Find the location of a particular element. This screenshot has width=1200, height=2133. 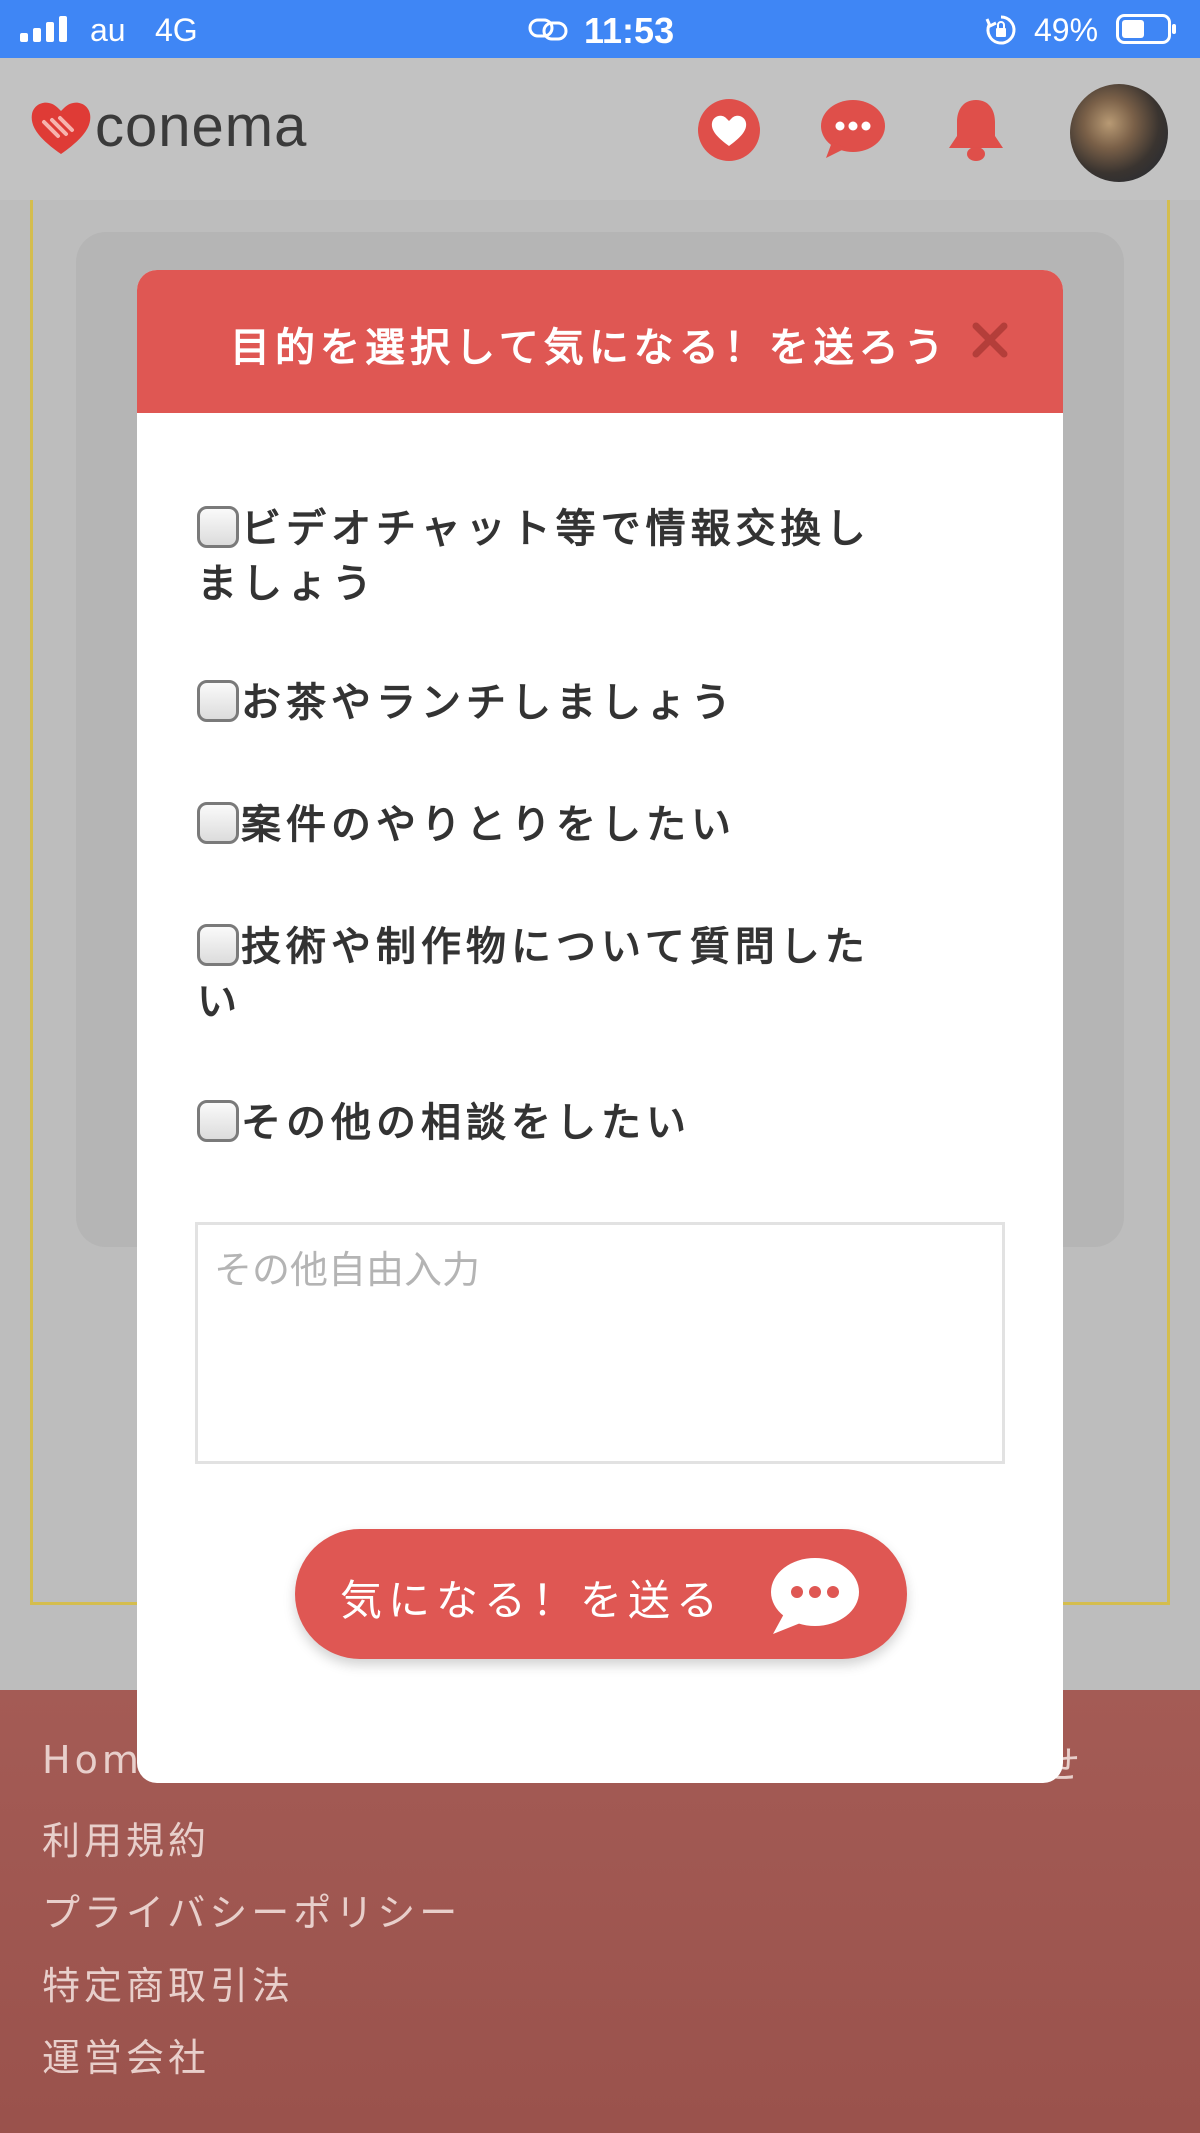

modal-header: 目的を選択して気になる！を送ろう is located at coordinates (600, 341).